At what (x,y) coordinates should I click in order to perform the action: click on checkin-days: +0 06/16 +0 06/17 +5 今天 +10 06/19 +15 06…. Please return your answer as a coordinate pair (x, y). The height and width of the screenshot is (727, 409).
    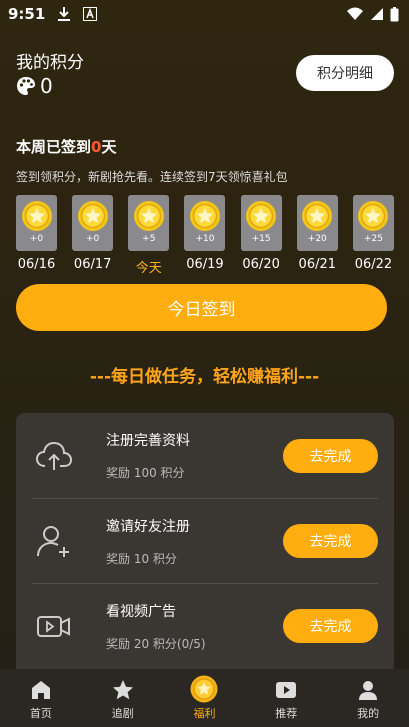
    Looking at the image, I should click on (205, 235).